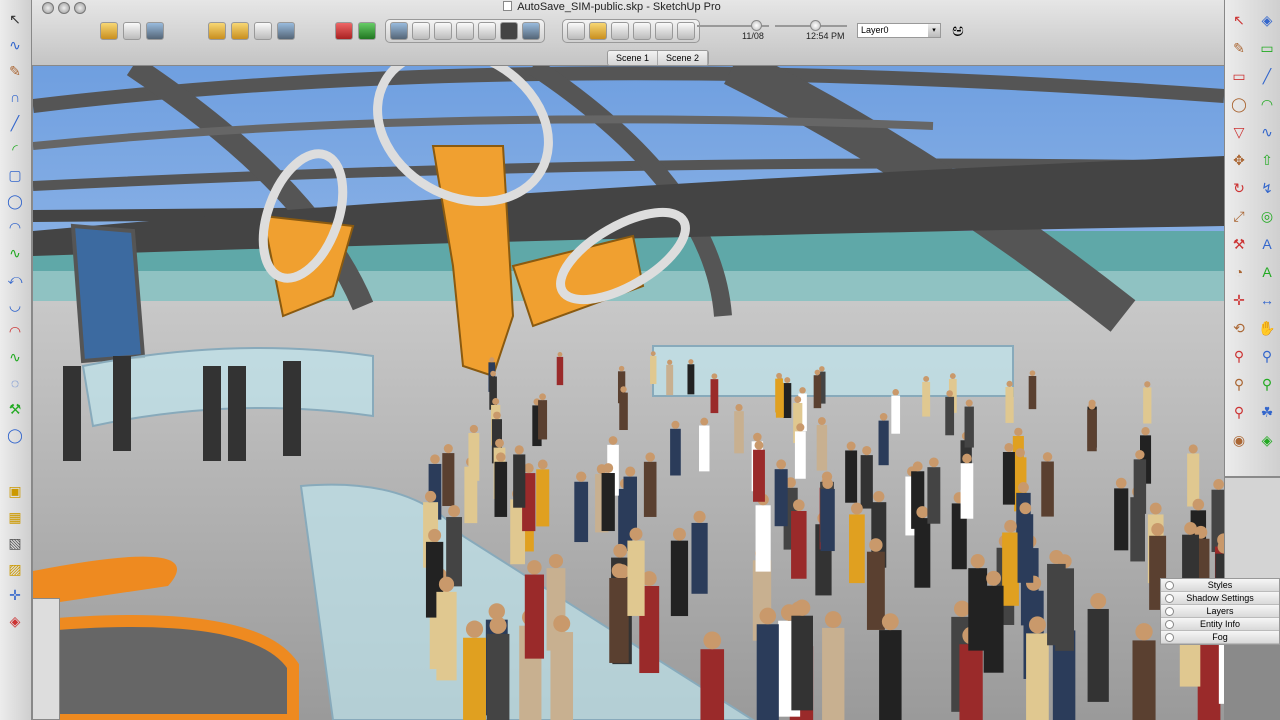  I want to click on orbit-icon: ⟲, so click(1239, 328).